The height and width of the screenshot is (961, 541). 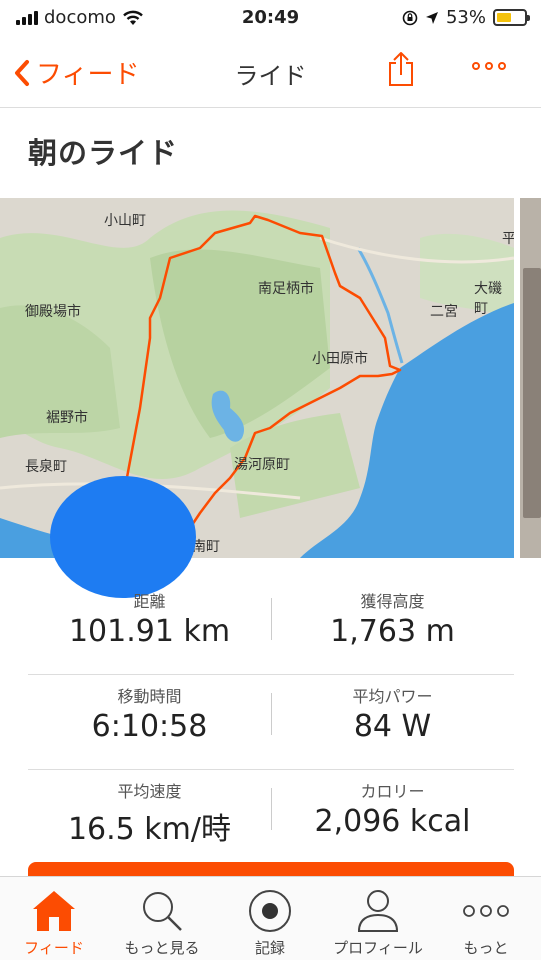 I want to click on stat-value: 6:10:58, so click(x=149, y=726).